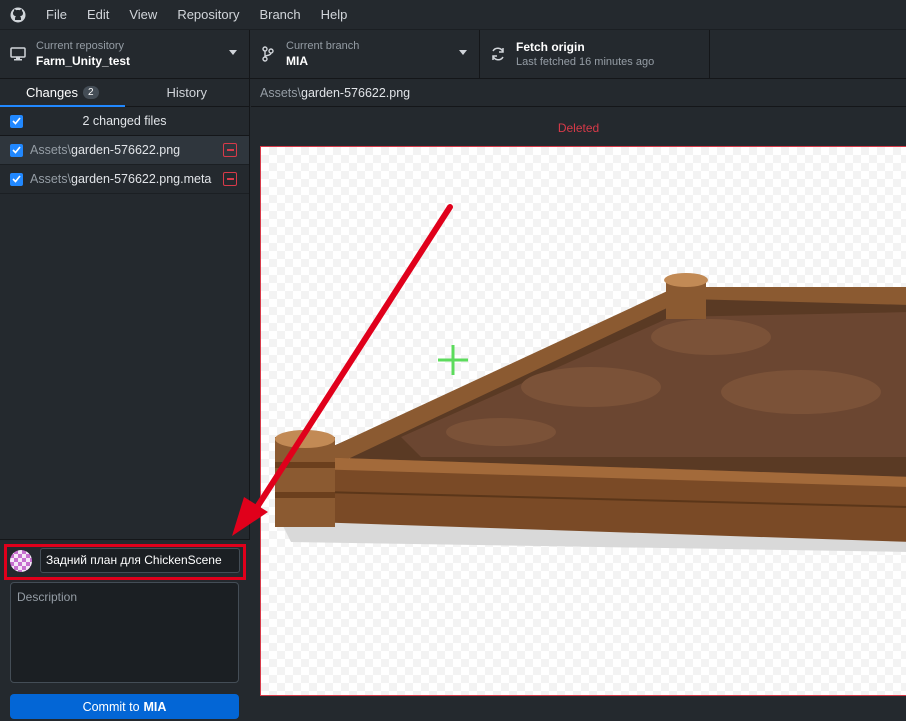  What do you see at coordinates (143, 14) in the screenshot?
I see `menu-view: View` at bounding box center [143, 14].